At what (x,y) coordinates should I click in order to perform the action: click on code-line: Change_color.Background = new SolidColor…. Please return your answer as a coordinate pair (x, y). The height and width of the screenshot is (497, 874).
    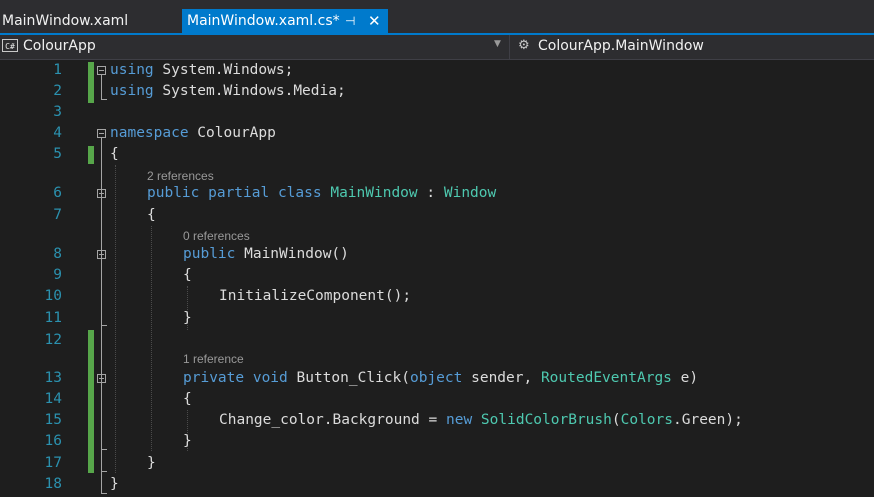
    Looking at the image, I should click on (481, 420).